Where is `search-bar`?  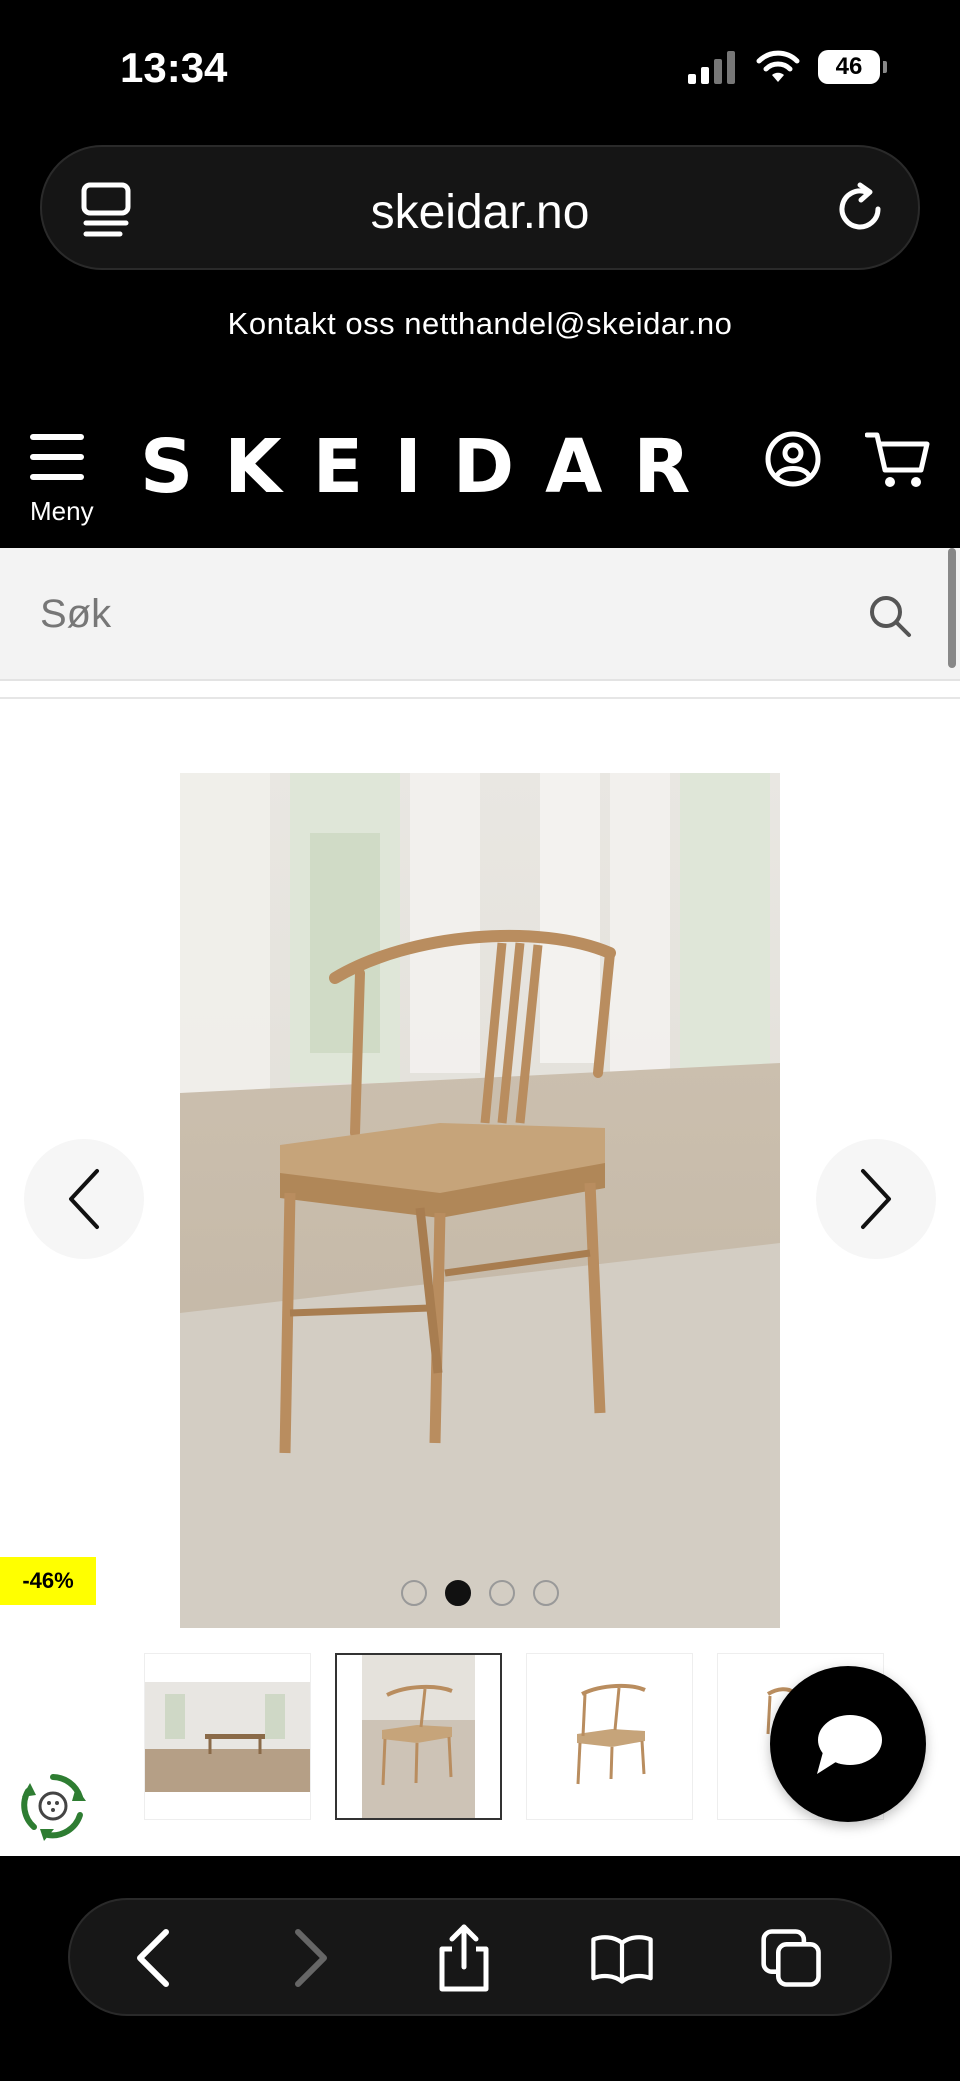 search-bar is located at coordinates (480, 614).